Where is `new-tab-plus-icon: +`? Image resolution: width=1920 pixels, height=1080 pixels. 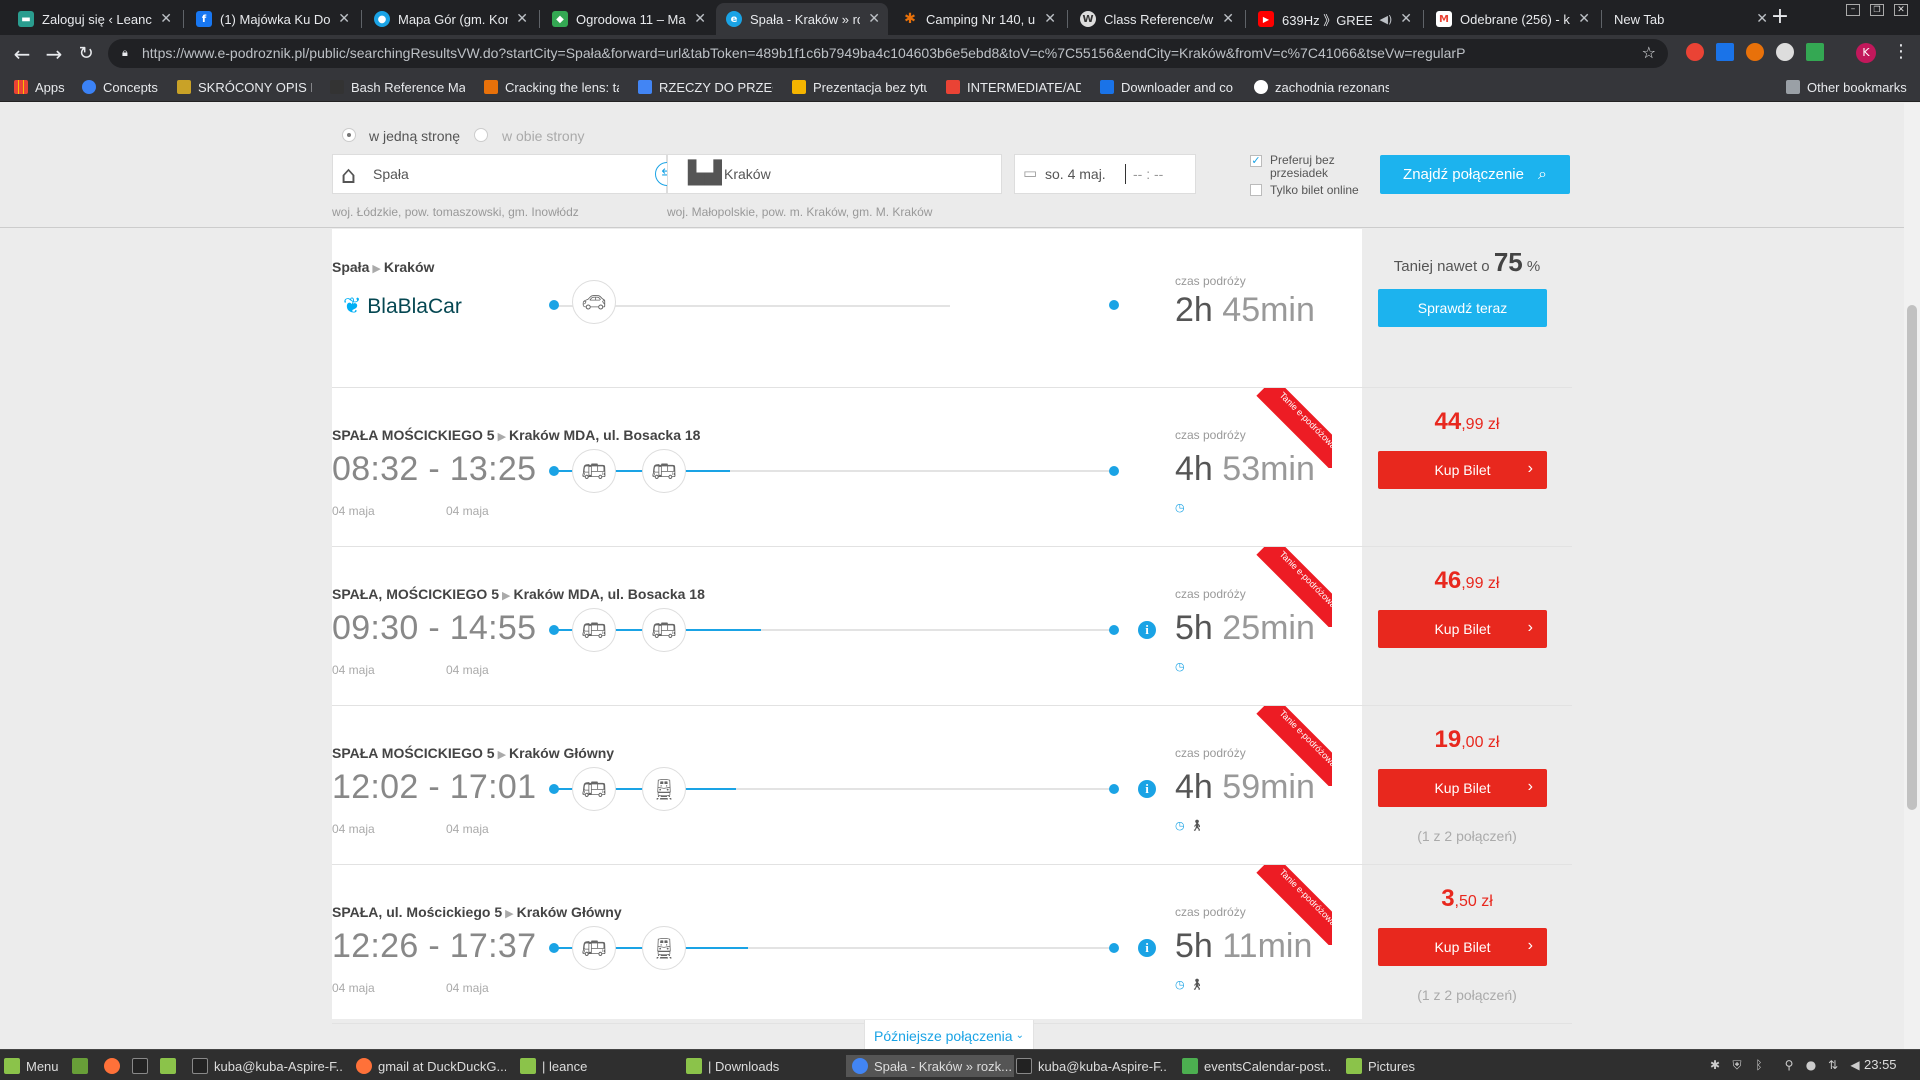
new-tab-plus-icon: + is located at coordinates (1780, 18).